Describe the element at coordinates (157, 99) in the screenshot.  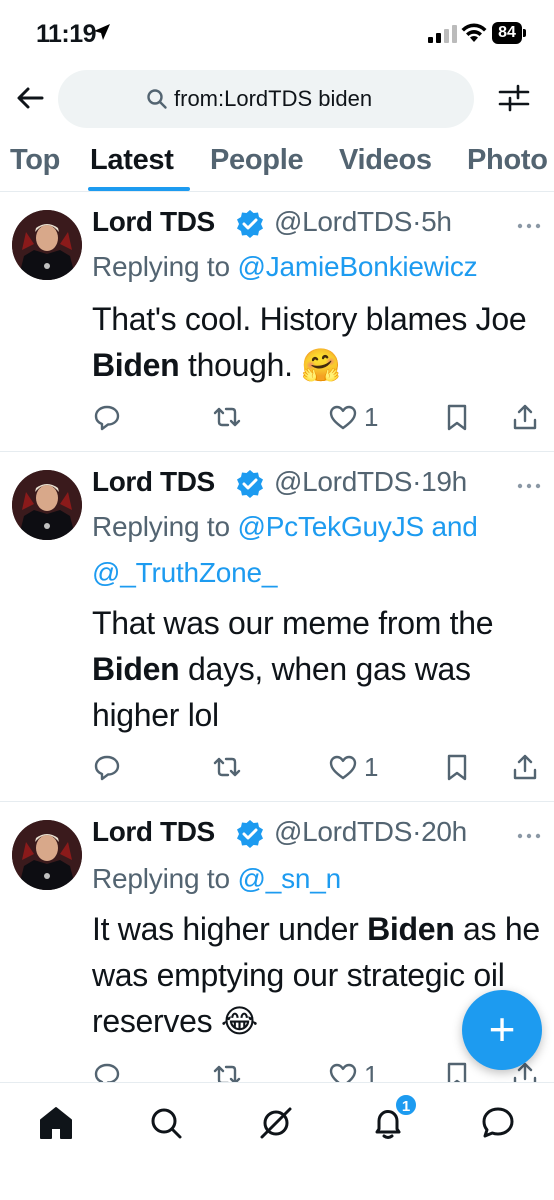
I see `search-icon` at that location.